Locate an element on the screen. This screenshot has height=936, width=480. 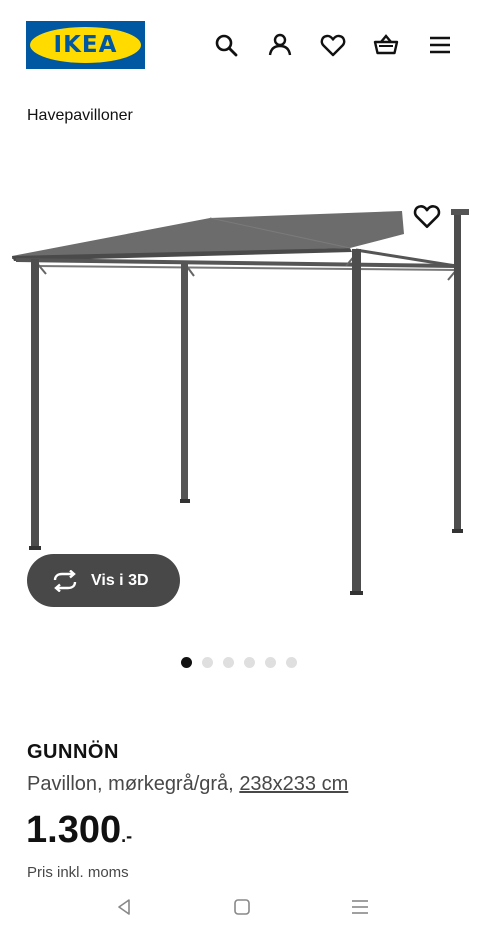
logo-text: IKEA is located at coordinates (85, 45).